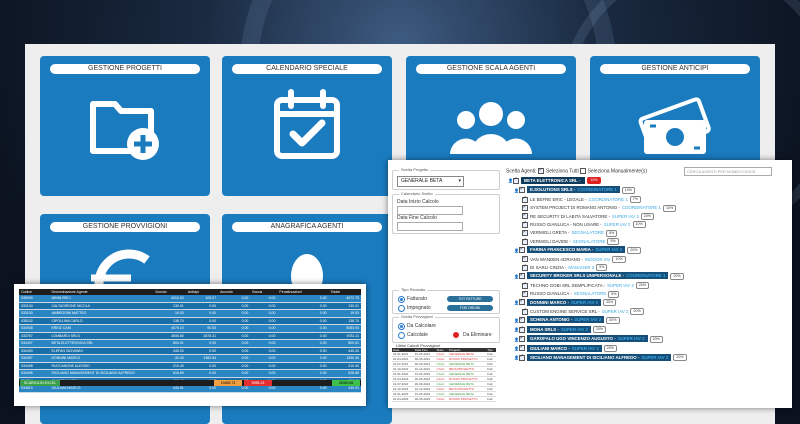 The image size is (800, 424). Describe the element at coordinates (125, 126) in the screenshot. I see `tile-gestione-progetti: GESTIONE PROGETTI` at that location.